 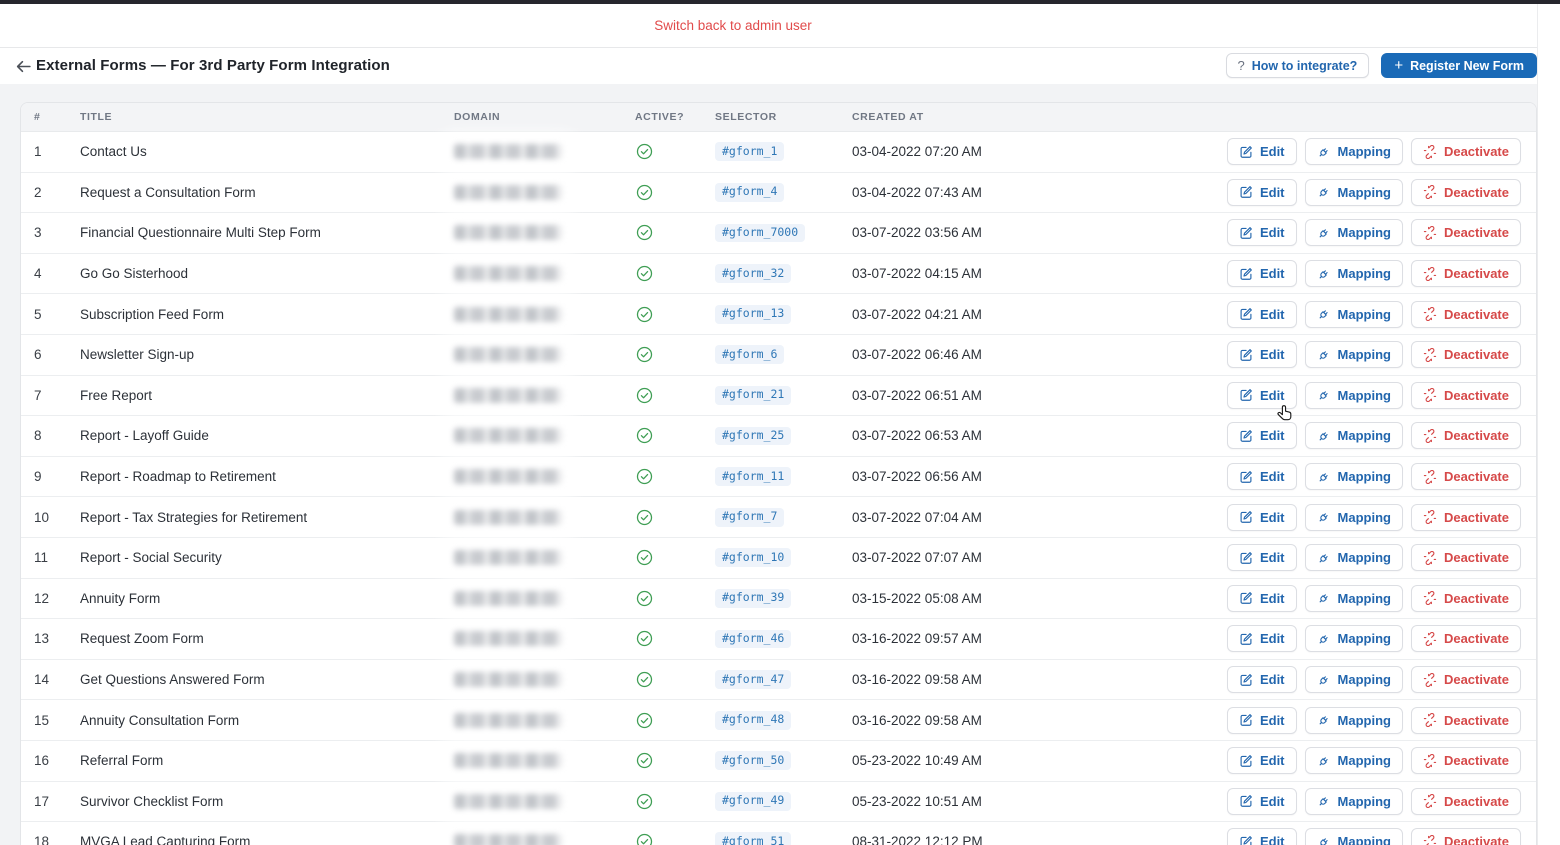 I want to click on selector-chip: #gform_49, so click(x=753, y=801).